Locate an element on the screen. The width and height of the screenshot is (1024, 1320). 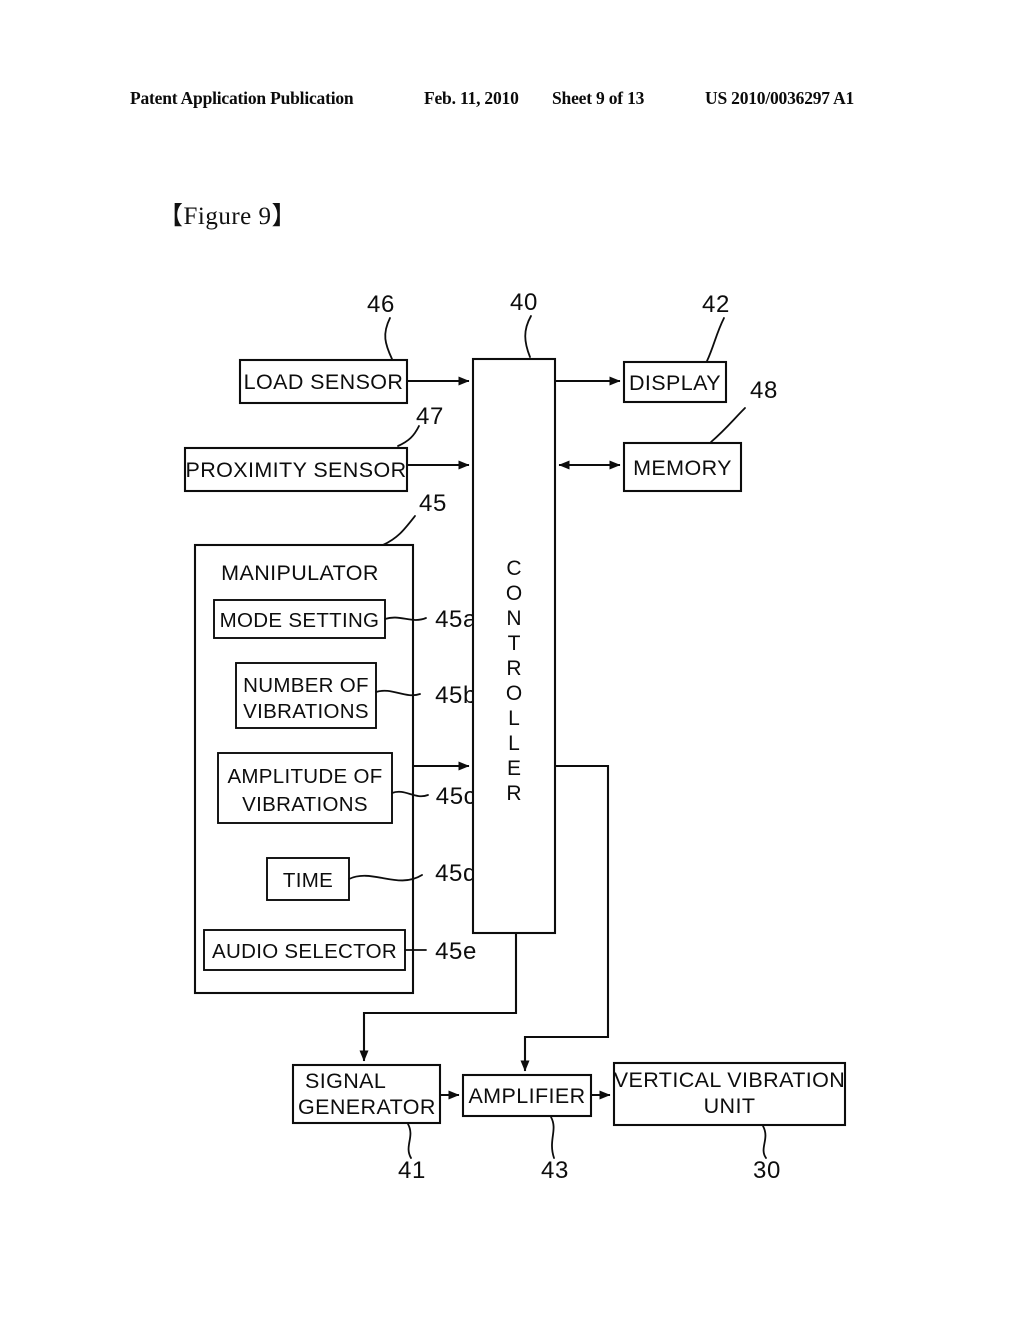
block-vertical-vibration-unit: VERTICAL VIBRATION UNIT is located at coordinates (729, 1094).